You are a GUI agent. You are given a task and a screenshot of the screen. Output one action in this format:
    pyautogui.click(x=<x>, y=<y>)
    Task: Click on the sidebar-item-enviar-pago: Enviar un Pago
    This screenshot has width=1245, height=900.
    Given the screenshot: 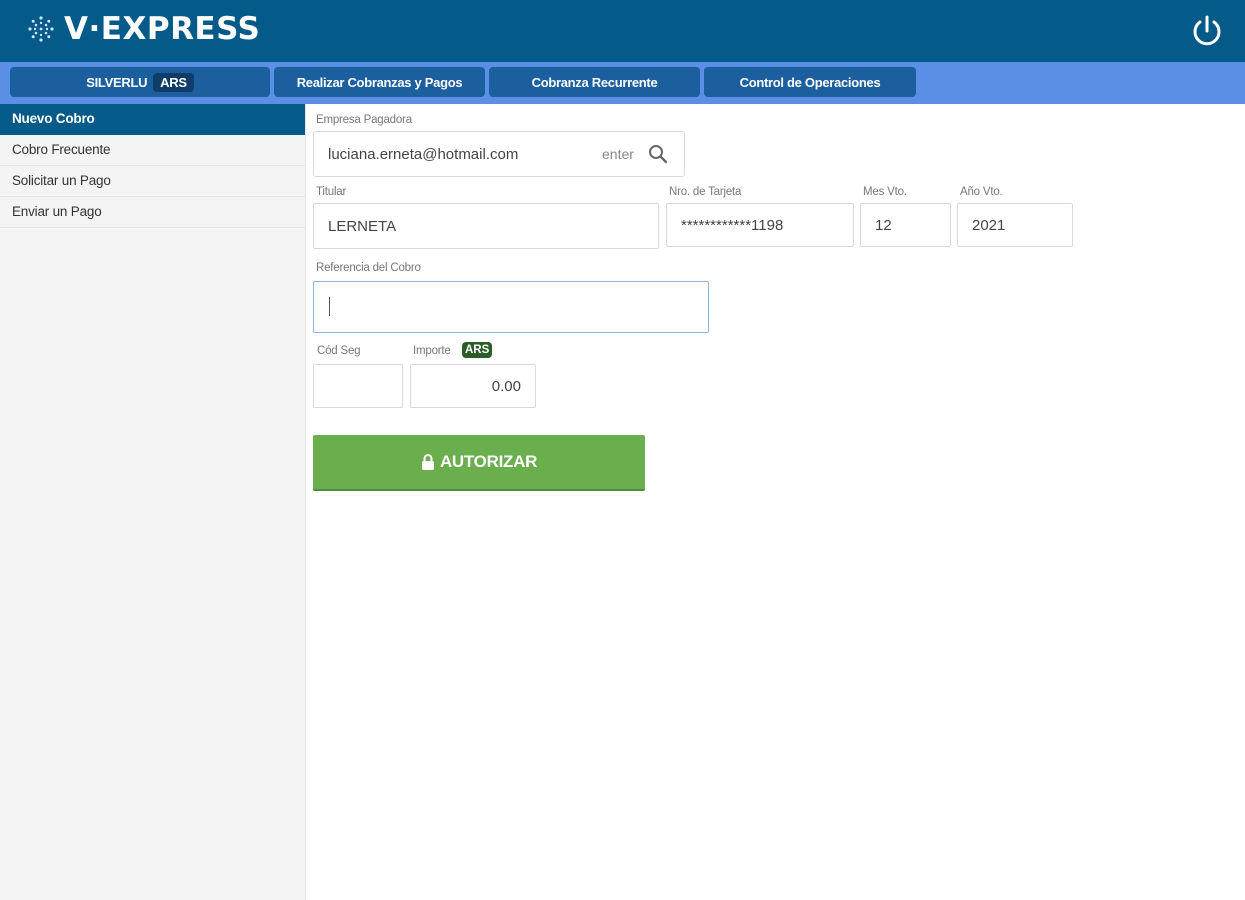 What is the action you would take?
    pyautogui.click(x=152, y=212)
    